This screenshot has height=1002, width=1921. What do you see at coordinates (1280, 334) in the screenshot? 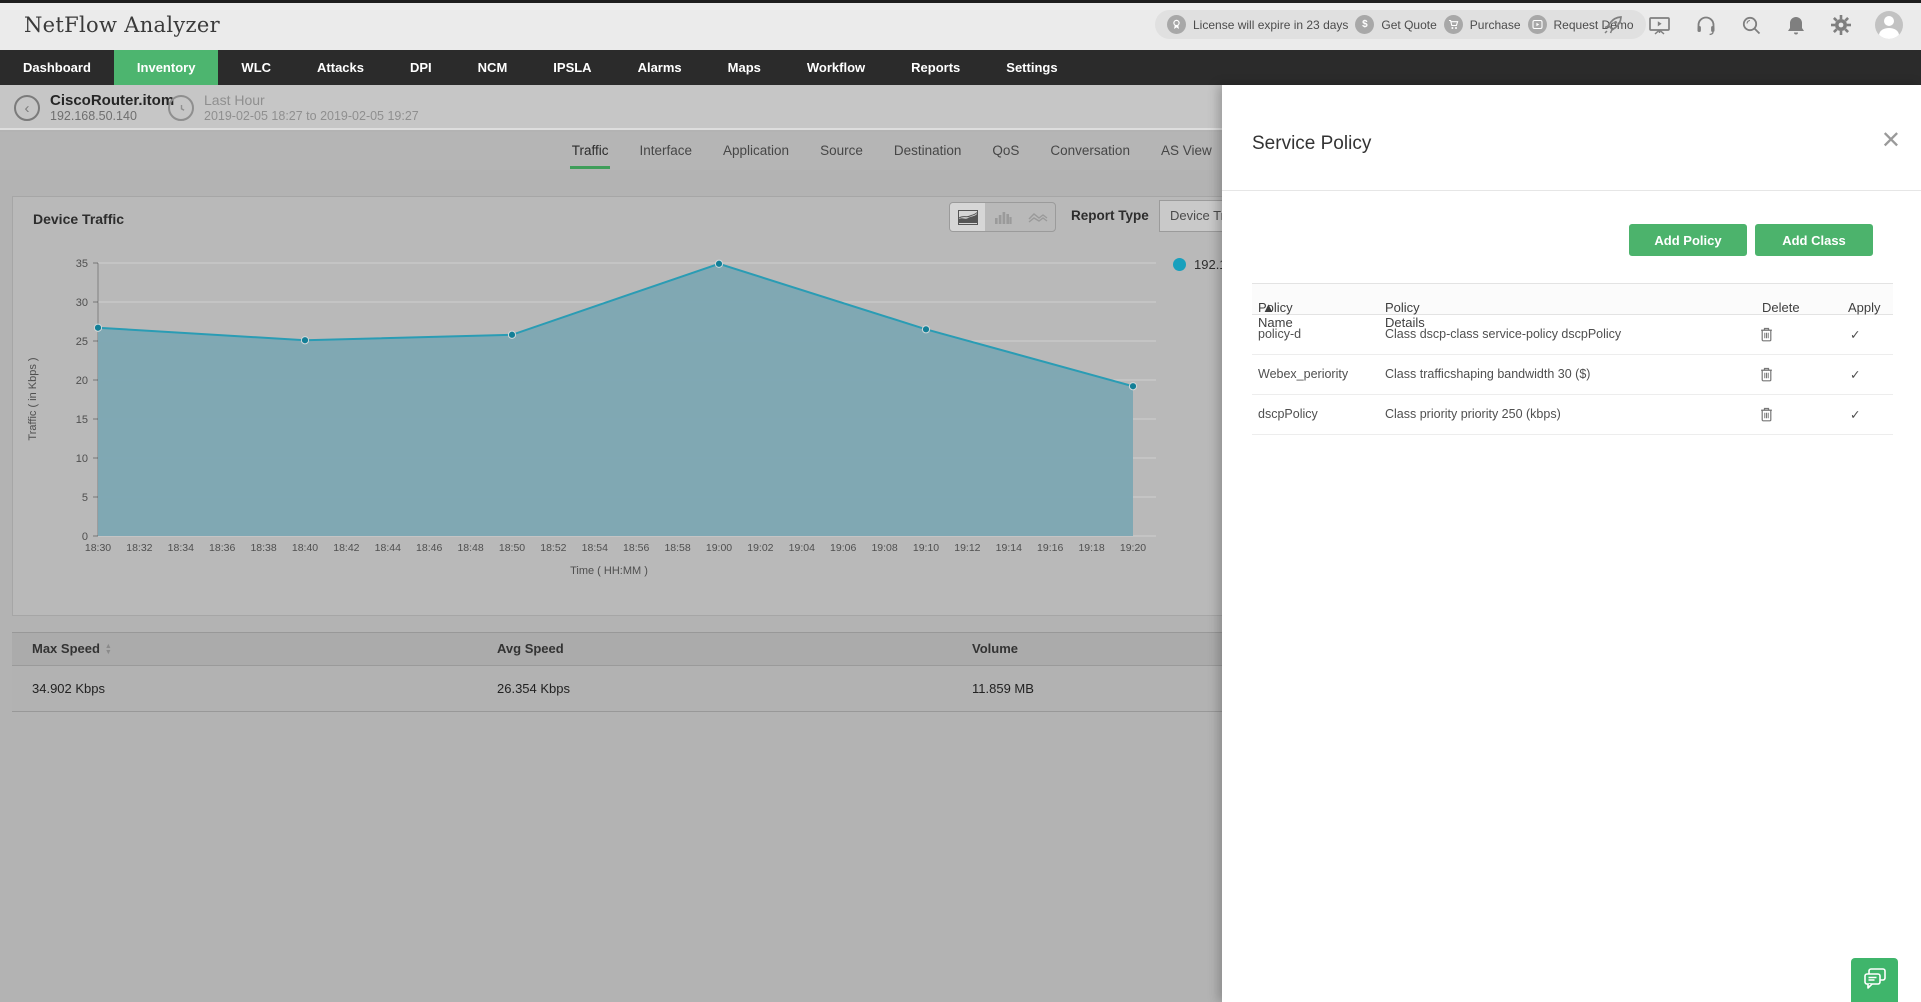
I see `policy-name: policy-d` at bounding box center [1280, 334].